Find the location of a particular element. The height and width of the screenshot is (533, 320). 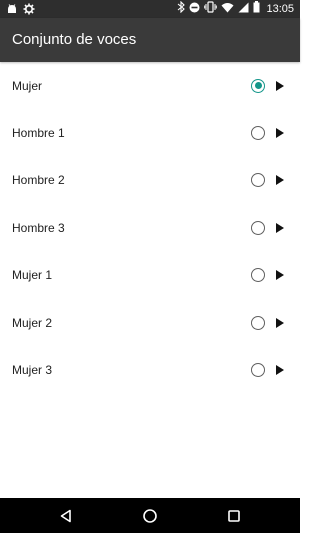

voice-row: Mujer is located at coordinates (150, 85).